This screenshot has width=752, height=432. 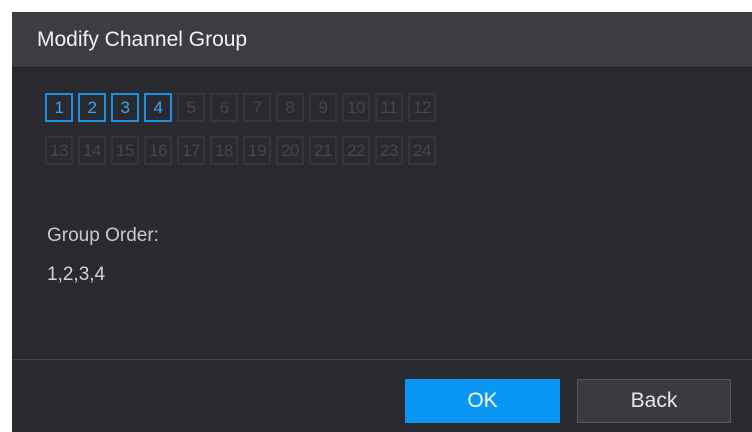 What do you see at coordinates (382, 359) in the screenshot?
I see `footer-divider` at bounding box center [382, 359].